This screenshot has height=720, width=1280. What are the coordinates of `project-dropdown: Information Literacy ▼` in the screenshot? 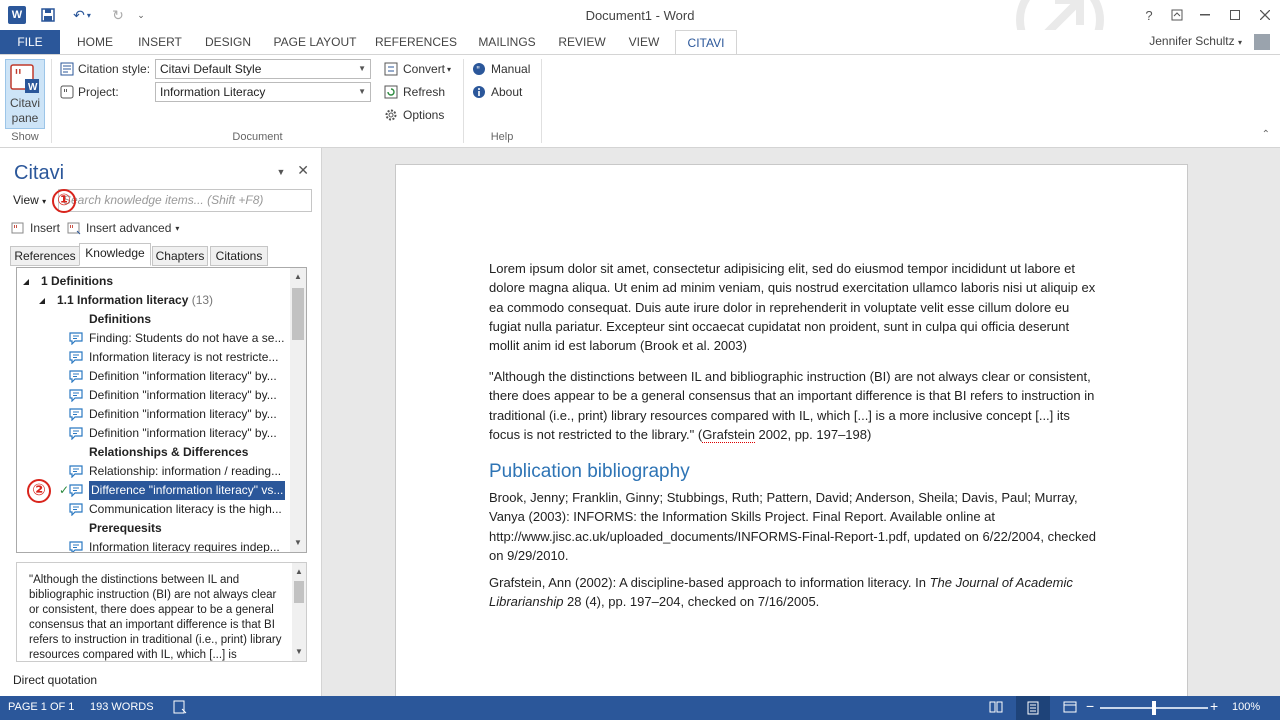 It's located at (263, 92).